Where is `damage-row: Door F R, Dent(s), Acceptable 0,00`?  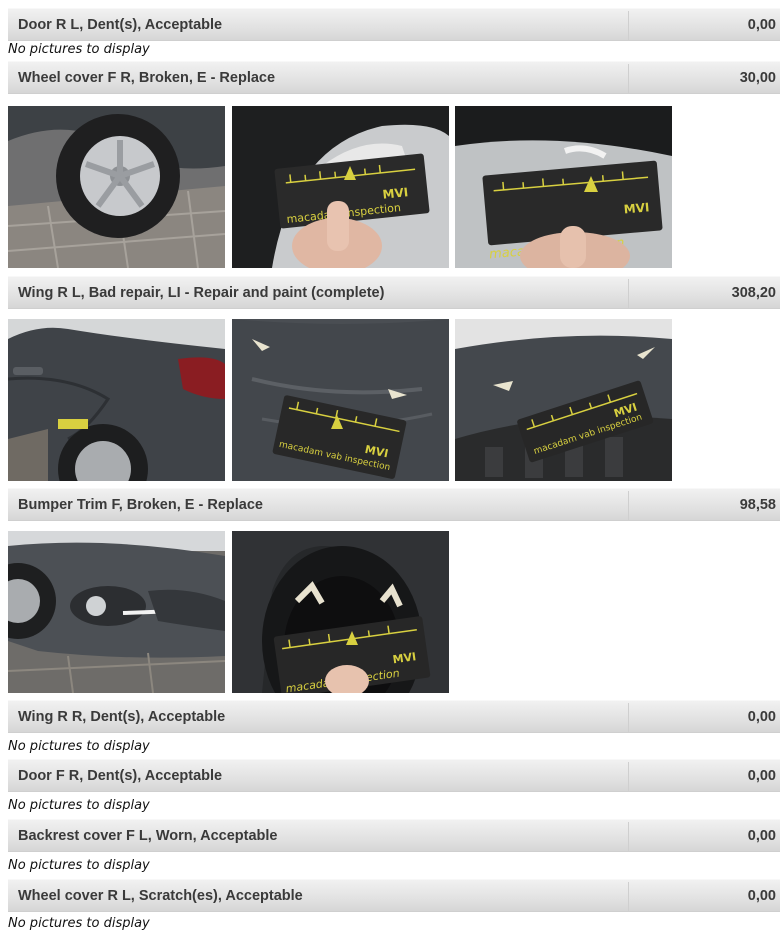 damage-row: Door F R, Dent(s), Acceptable 0,00 is located at coordinates (394, 775).